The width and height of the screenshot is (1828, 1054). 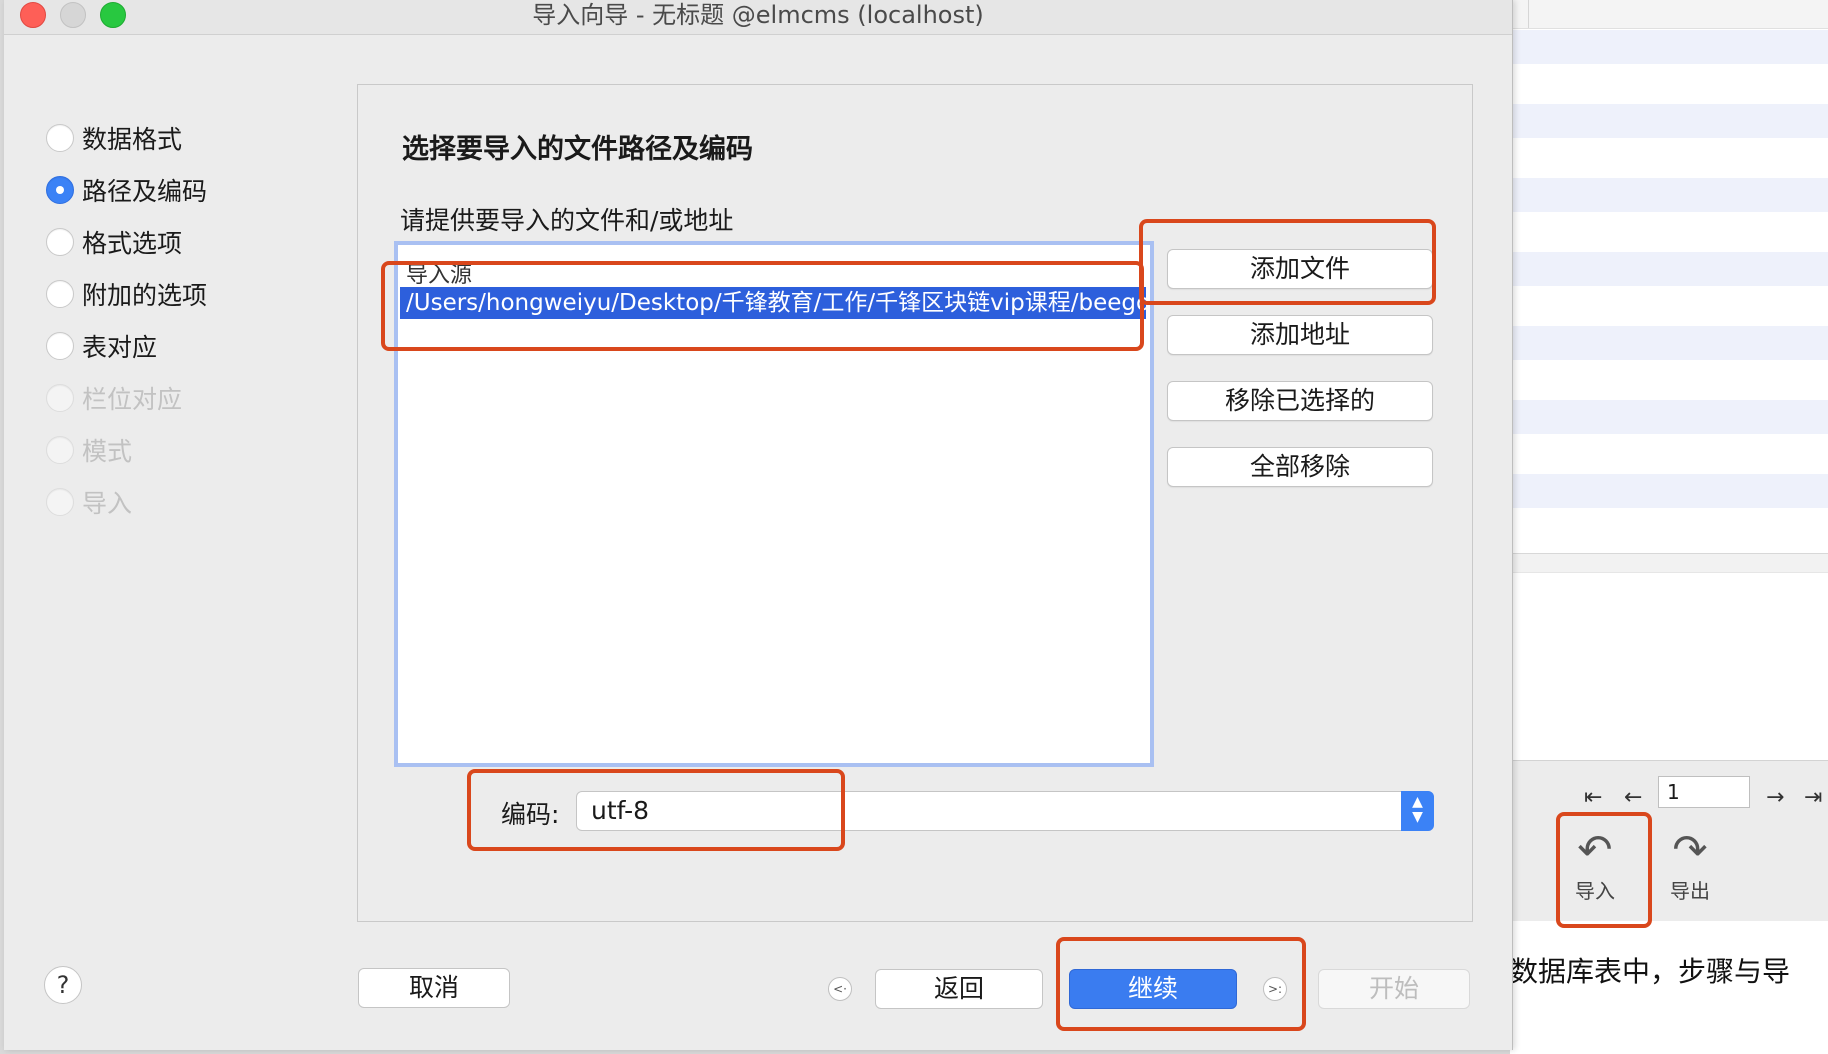 I want to click on step-table-mapping: 表对应, so click(x=101, y=346).